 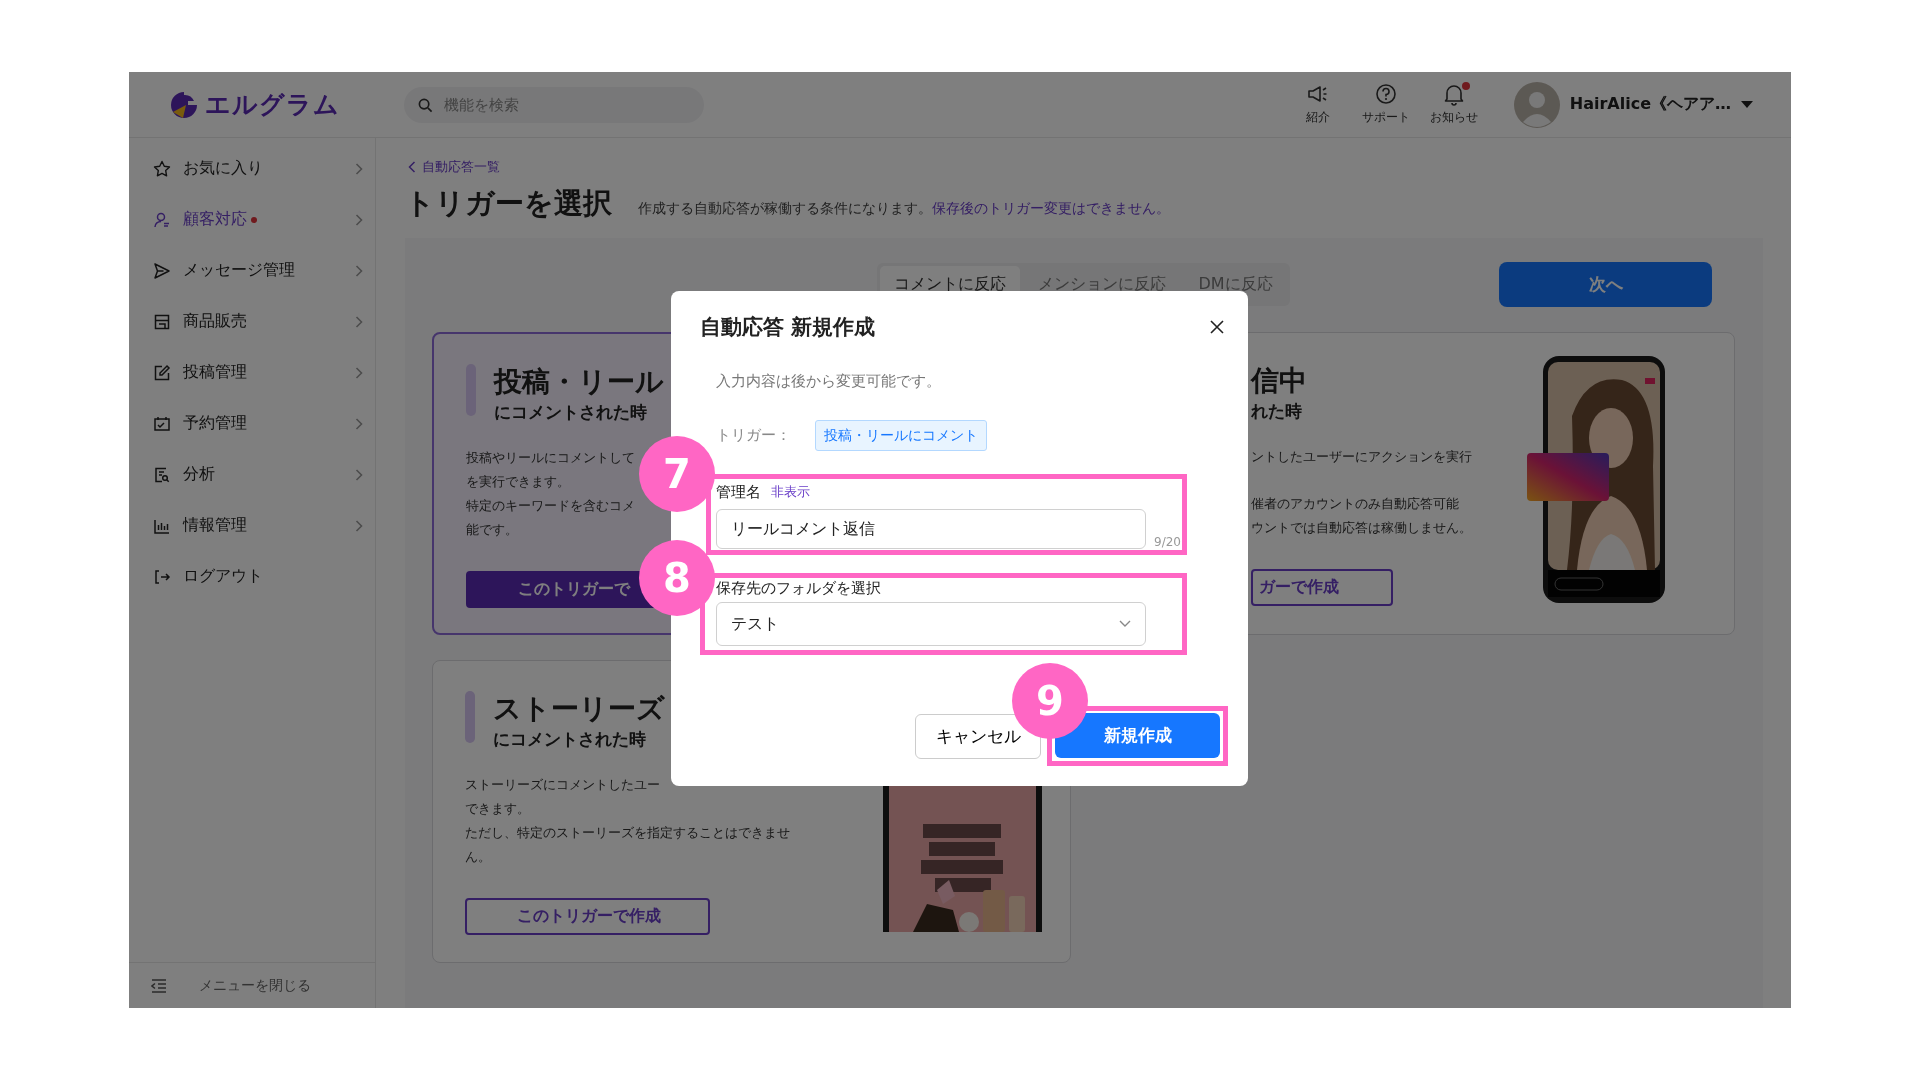 What do you see at coordinates (1355, 504) in the screenshot?
I see `card-text: 催者のアカウントのみ自動応答可能` at bounding box center [1355, 504].